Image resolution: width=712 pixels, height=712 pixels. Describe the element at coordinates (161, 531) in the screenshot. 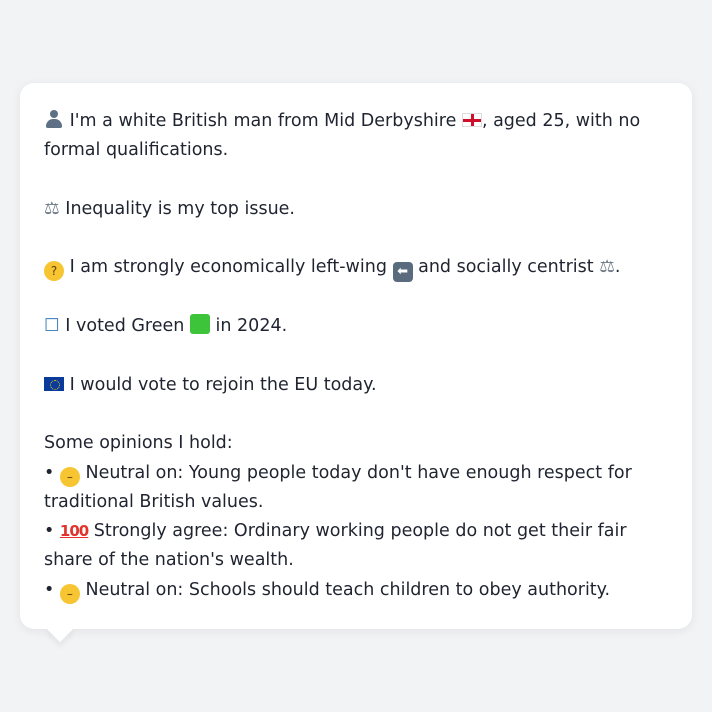

I see `opinion-stance: Strongly agree:` at that location.